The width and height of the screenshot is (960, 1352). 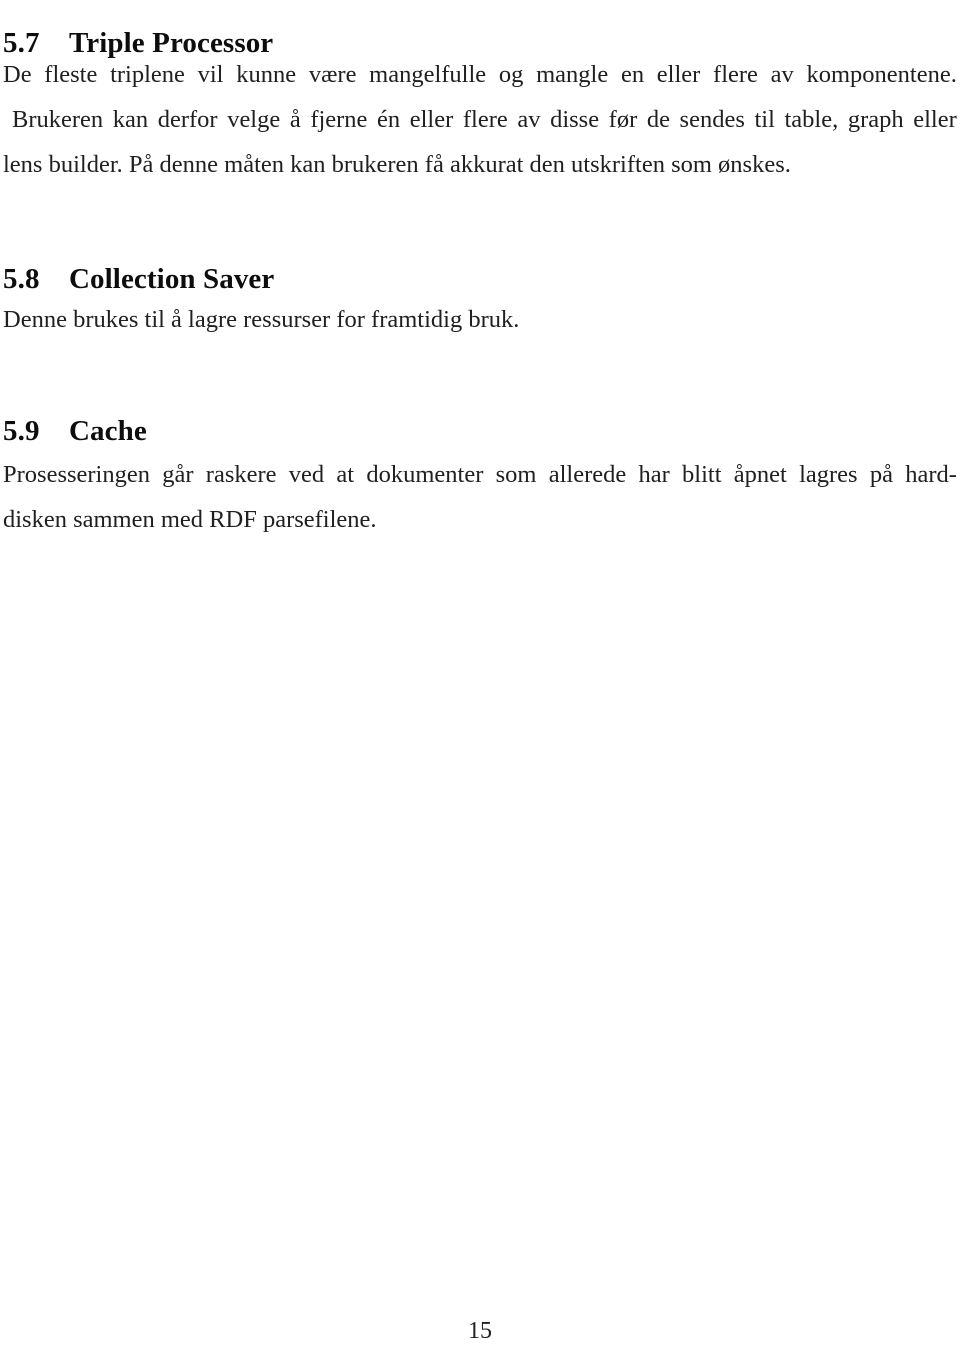 I want to click on word: sendes, so click(x=712, y=119).